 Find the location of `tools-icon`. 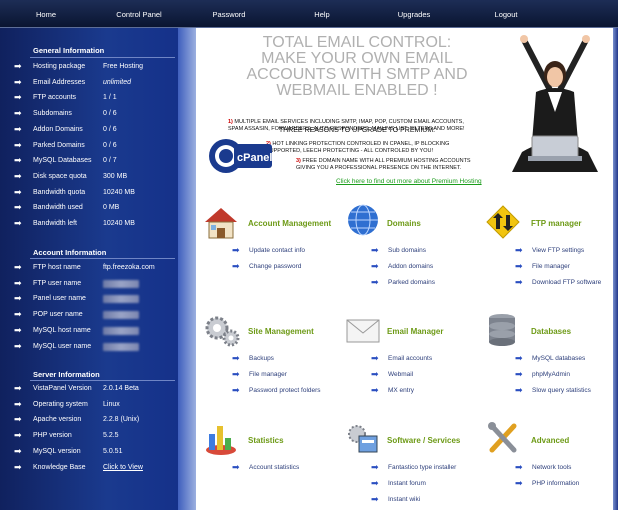

tools-icon is located at coordinates (502, 437).